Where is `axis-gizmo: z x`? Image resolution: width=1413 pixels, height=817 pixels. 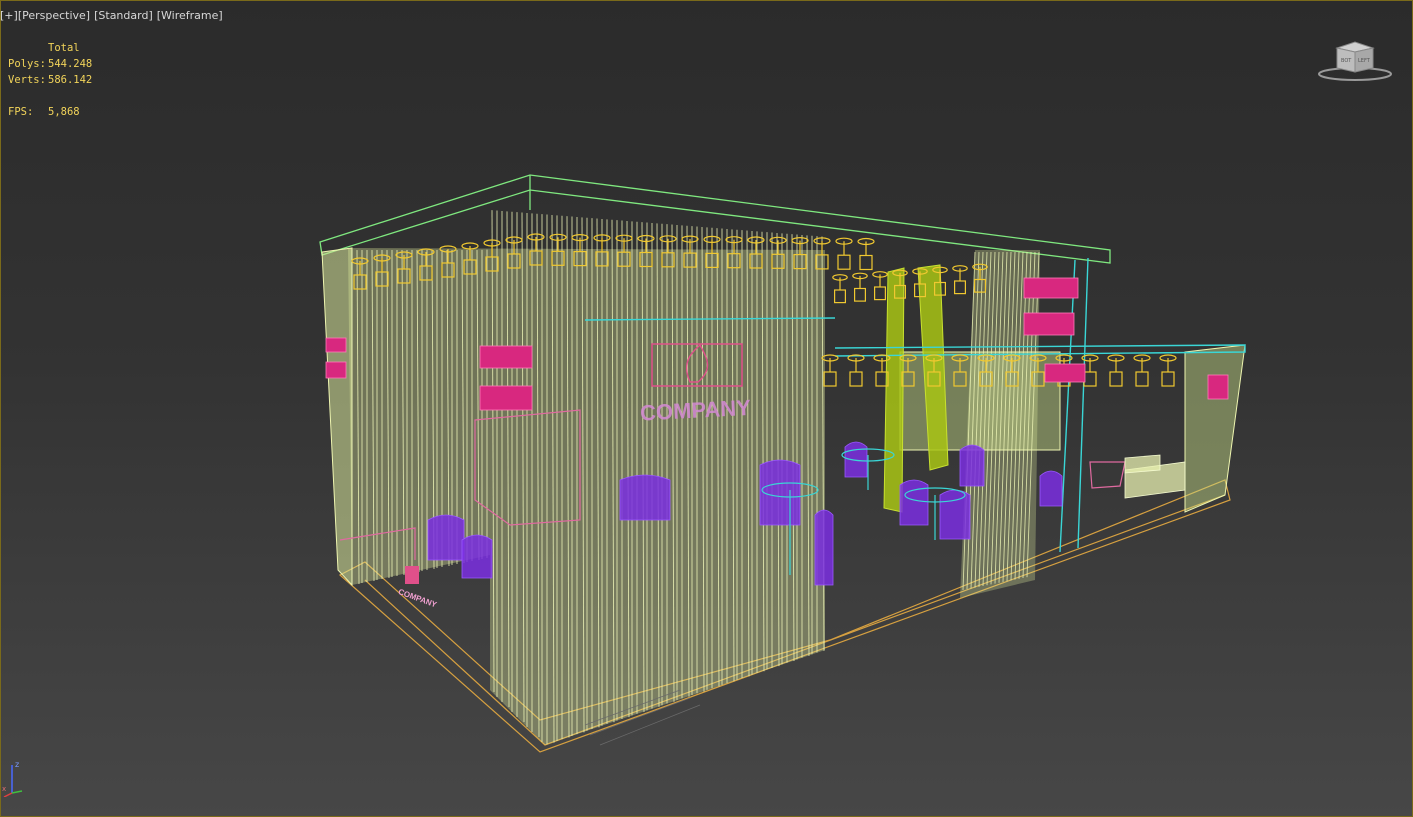
axis-gizmo: z x is located at coordinates (12, 778).